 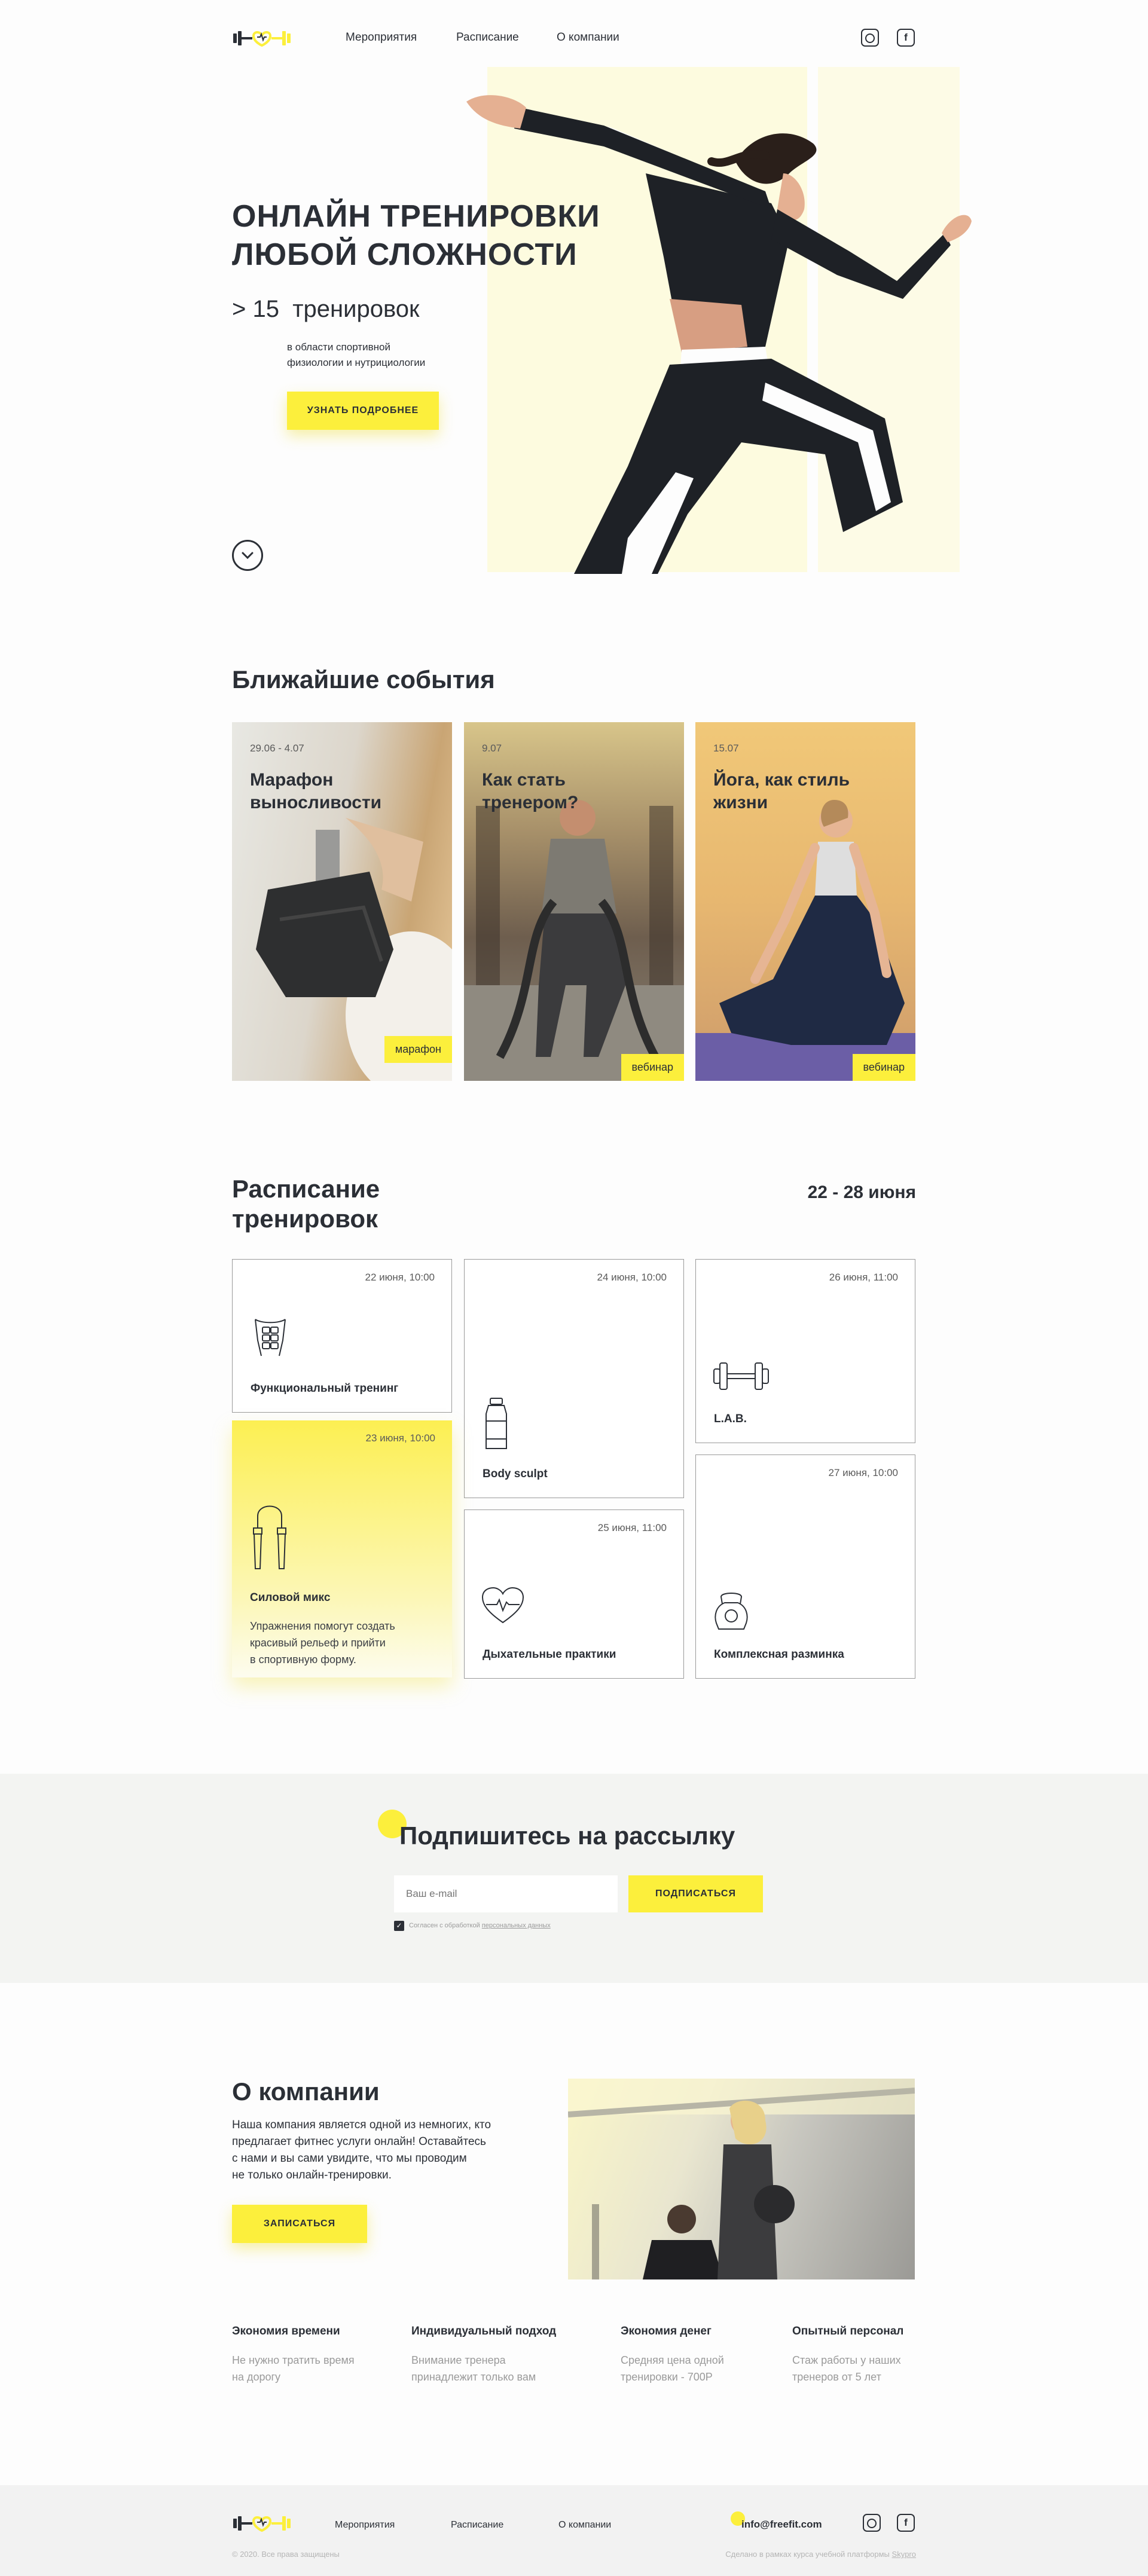 What do you see at coordinates (363, 679) in the screenshot?
I see `events-heading: Ближайшие события` at bounding box center [363, 679].